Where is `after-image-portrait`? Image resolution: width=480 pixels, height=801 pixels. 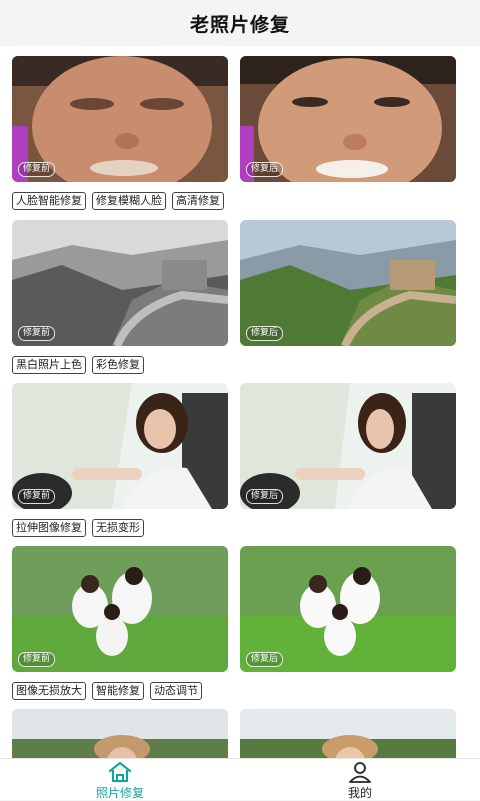
after-image-portrait is located at coordinates (348, 733).